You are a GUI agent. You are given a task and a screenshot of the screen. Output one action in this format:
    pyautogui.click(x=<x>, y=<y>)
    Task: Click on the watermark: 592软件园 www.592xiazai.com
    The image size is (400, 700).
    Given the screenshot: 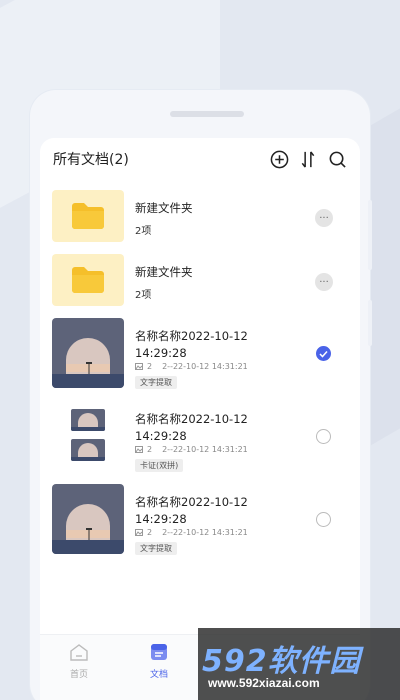 What is the action you would take?
    pyautogui.click(x=299, y=664)
    